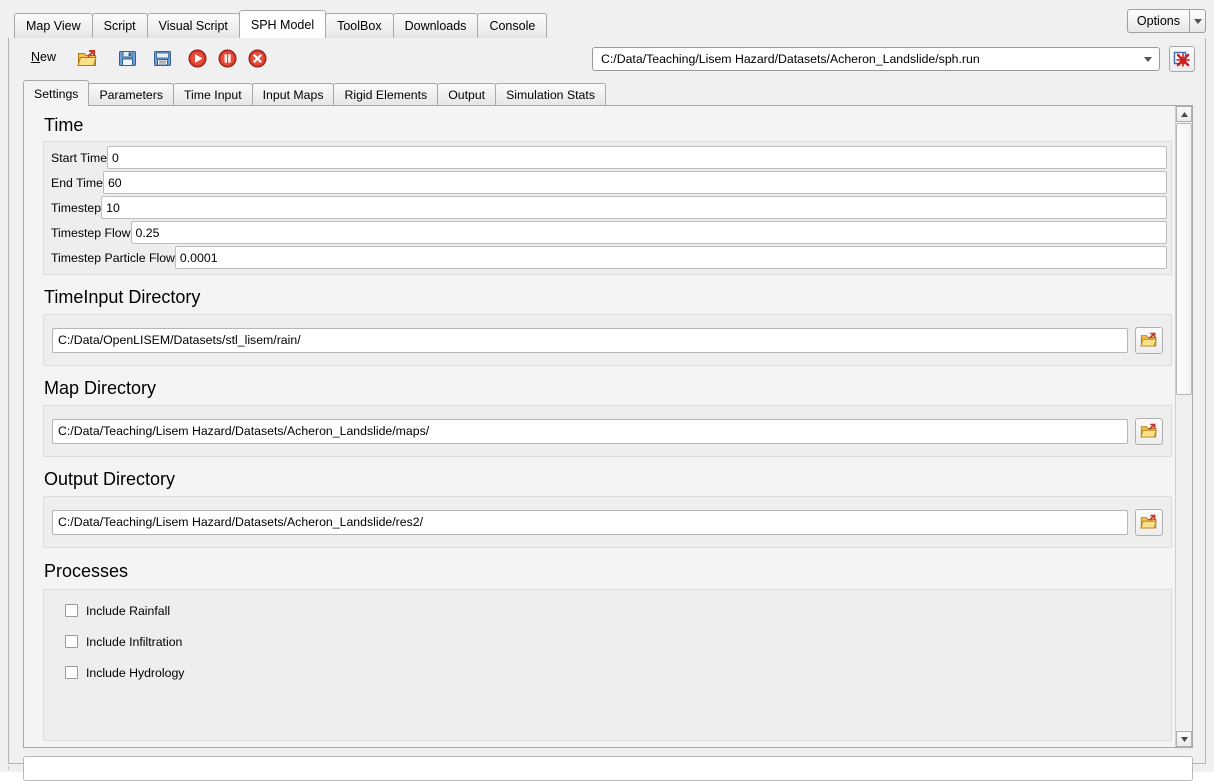 The image size is (1214, 781). I want to click on new-label-rest: ew, so click(48, 57).